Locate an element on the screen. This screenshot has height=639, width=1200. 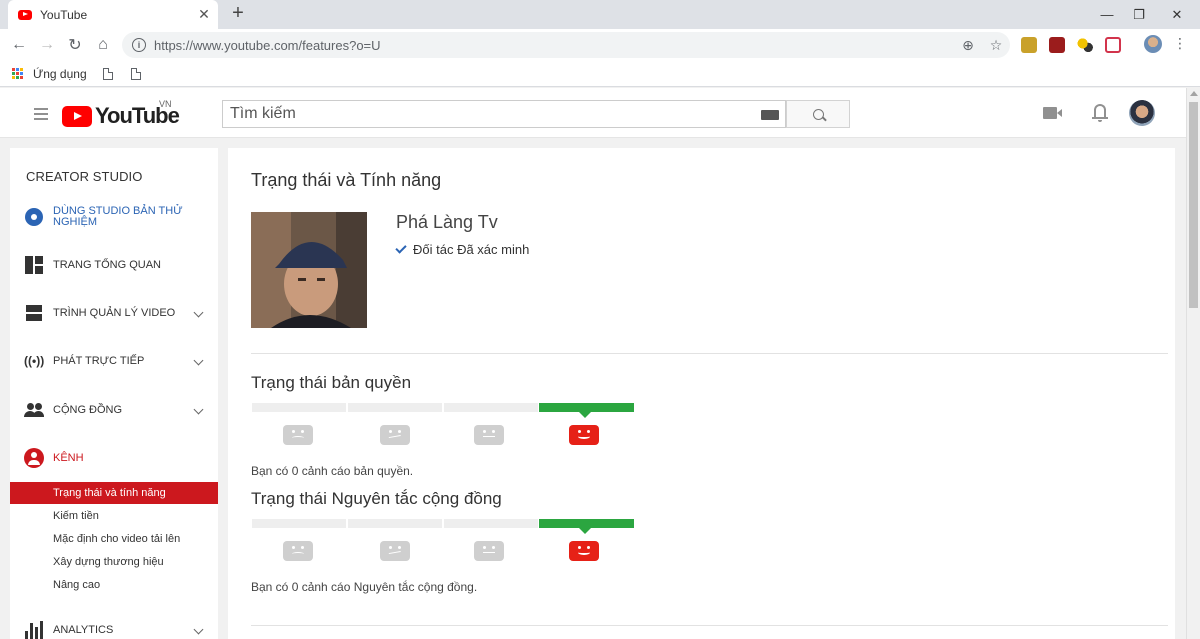
copyright-status-title: Trạng thái bản quyền is located at coordinates (331, 382).